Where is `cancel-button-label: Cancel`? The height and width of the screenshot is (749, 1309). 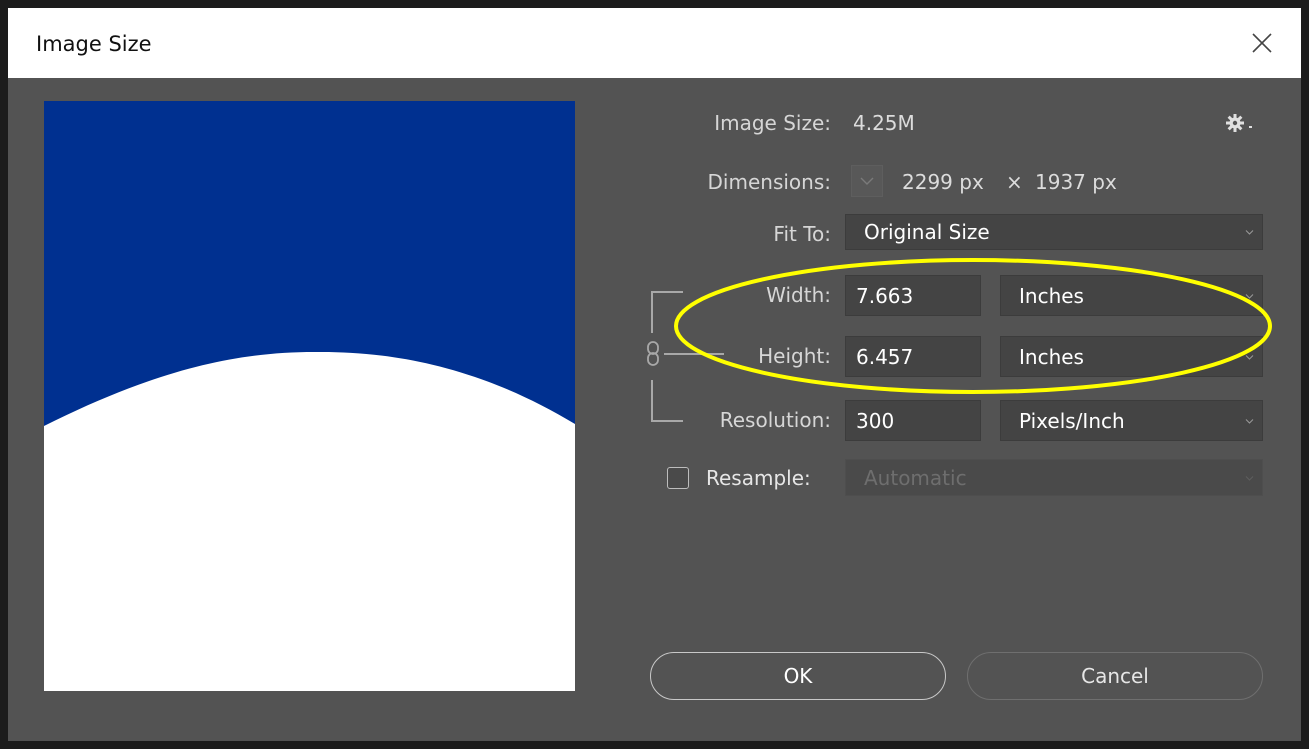
cancel-button-label: Cancel is located at coordinates (1115, 676).